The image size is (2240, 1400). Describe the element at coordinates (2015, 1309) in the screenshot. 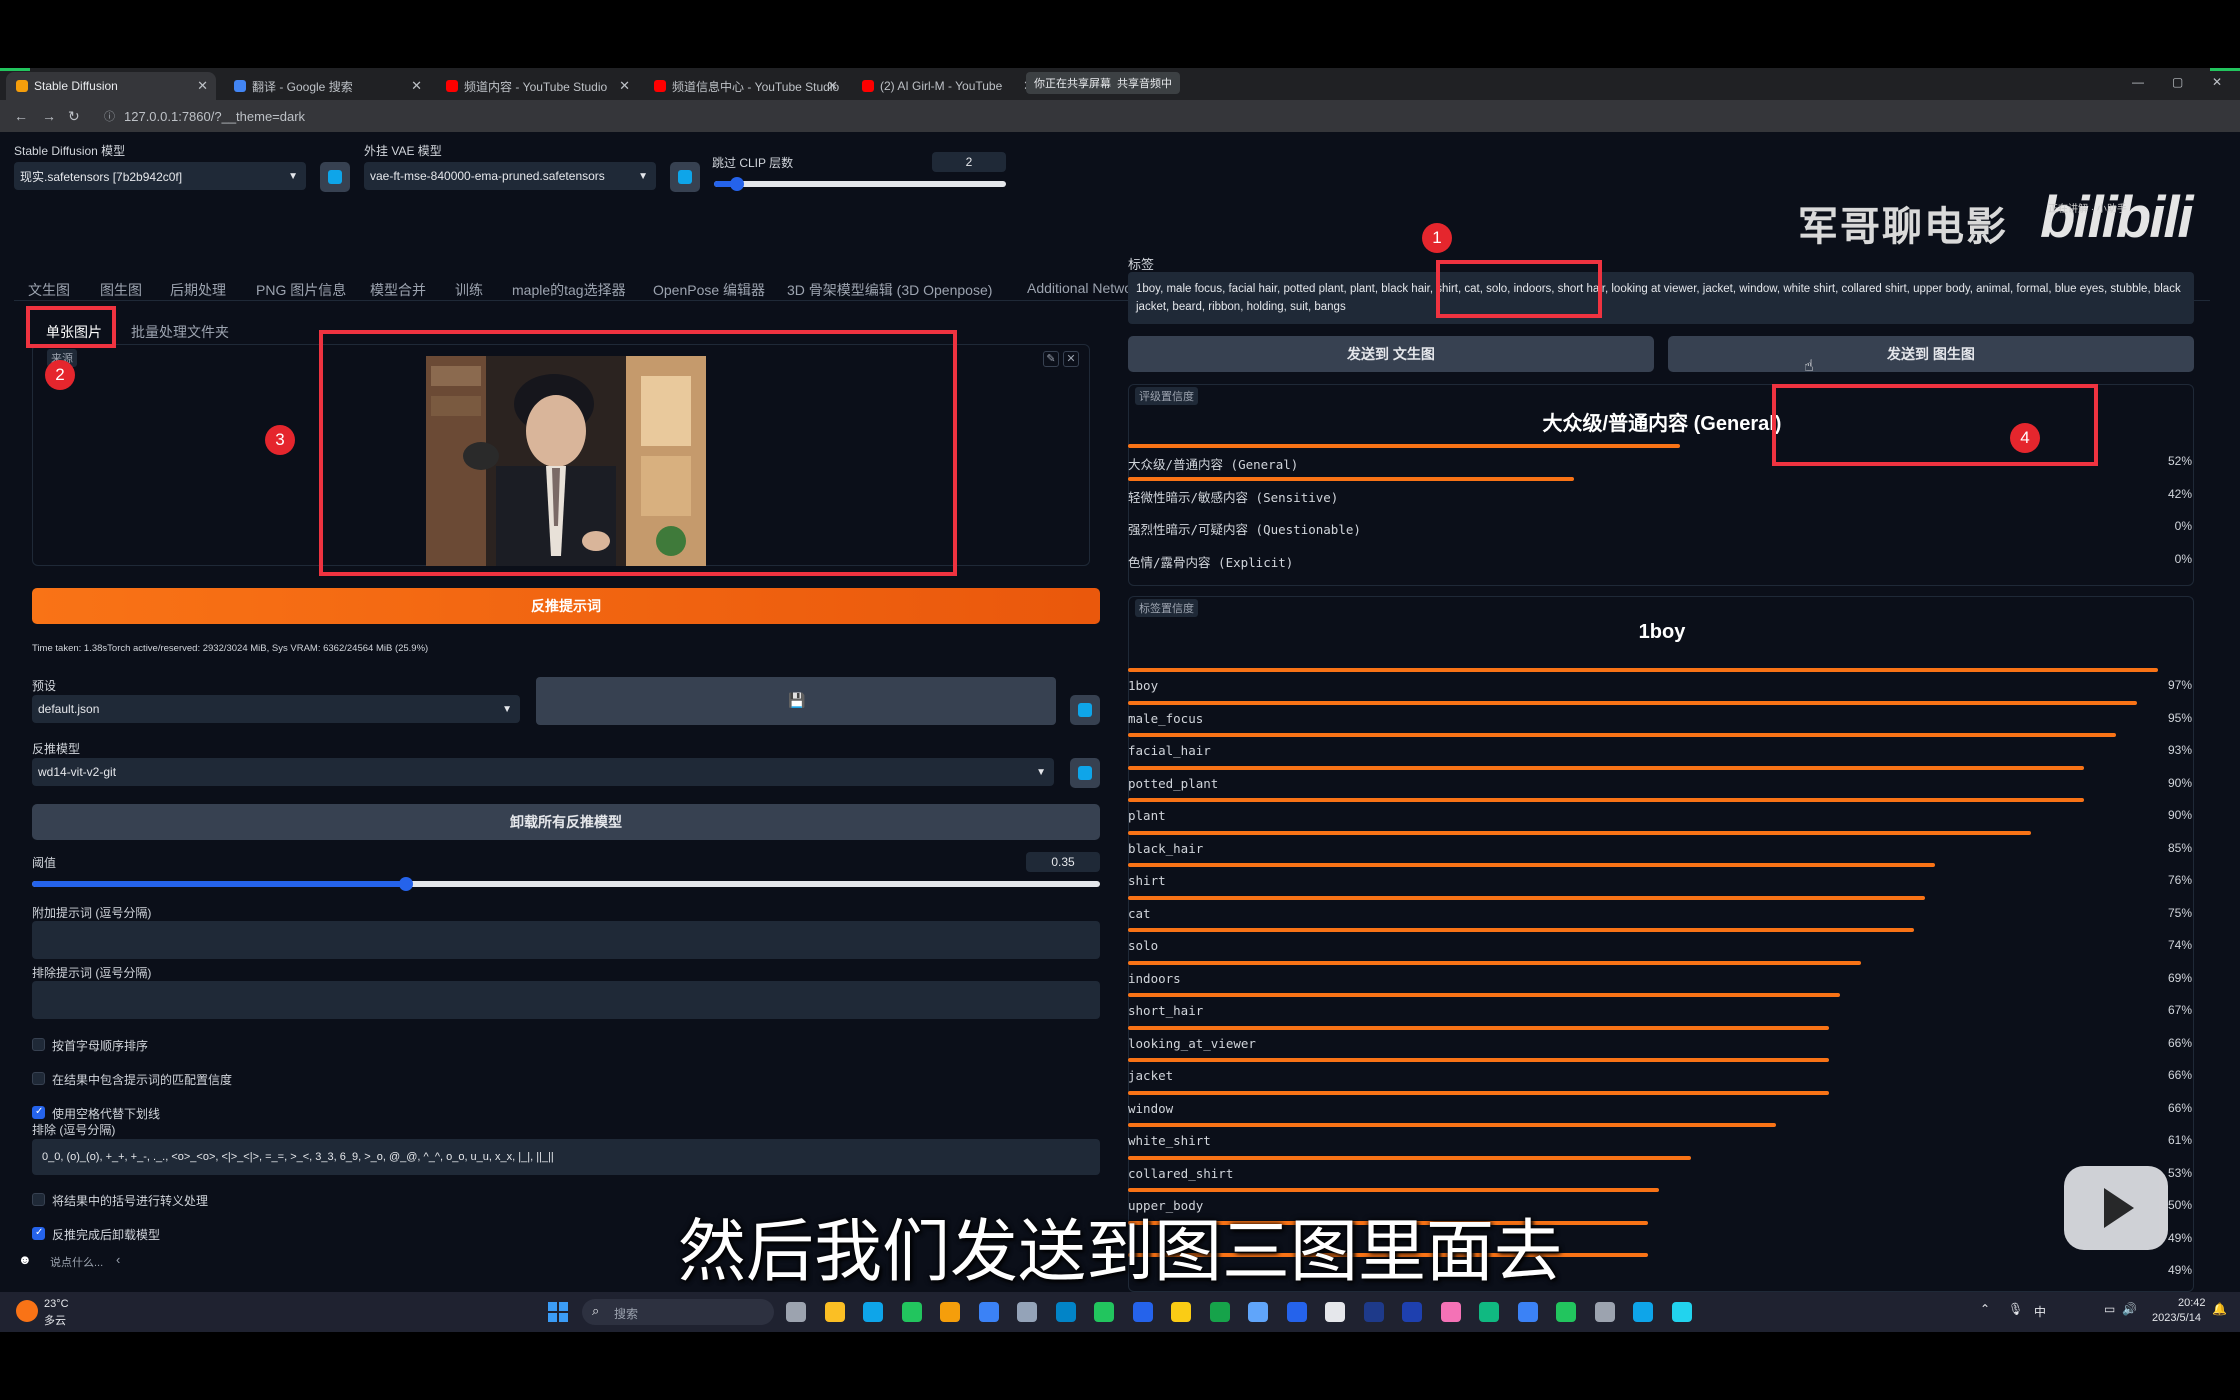

I see `microphone-icon: 🎙` at that location.